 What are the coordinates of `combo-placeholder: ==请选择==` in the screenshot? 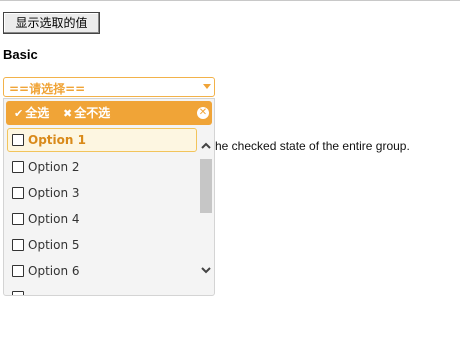 It's located at (47, 89).